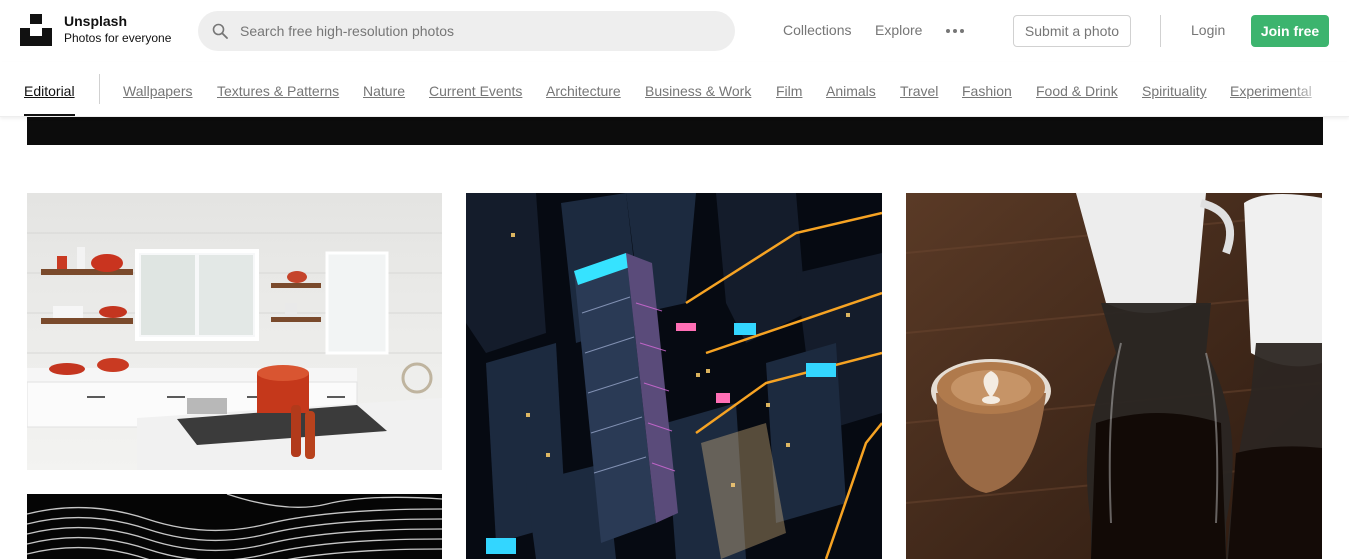 The image size is (1349, 559). What do you see at coordinates (675, 131) in the screenshot?
I see `hero-banner-bottom` at bounding box center [675, 131].